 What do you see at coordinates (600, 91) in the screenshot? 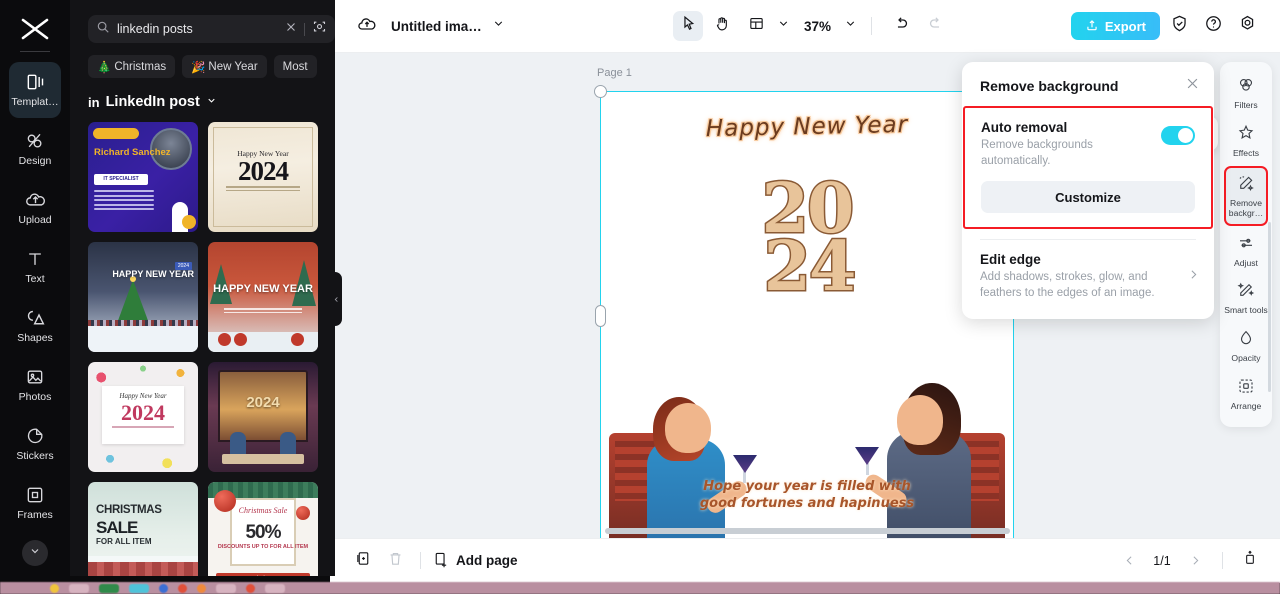
I see `resize-handle-top-left` at bounding box center [600, 91].